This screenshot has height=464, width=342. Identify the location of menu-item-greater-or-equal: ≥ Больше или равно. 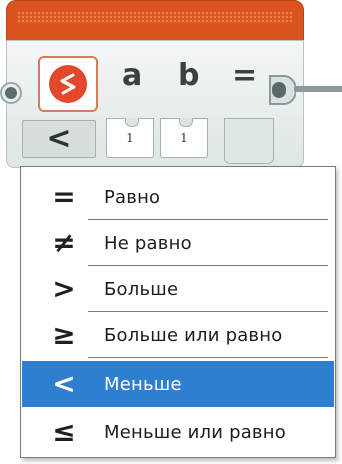
(178, 335).